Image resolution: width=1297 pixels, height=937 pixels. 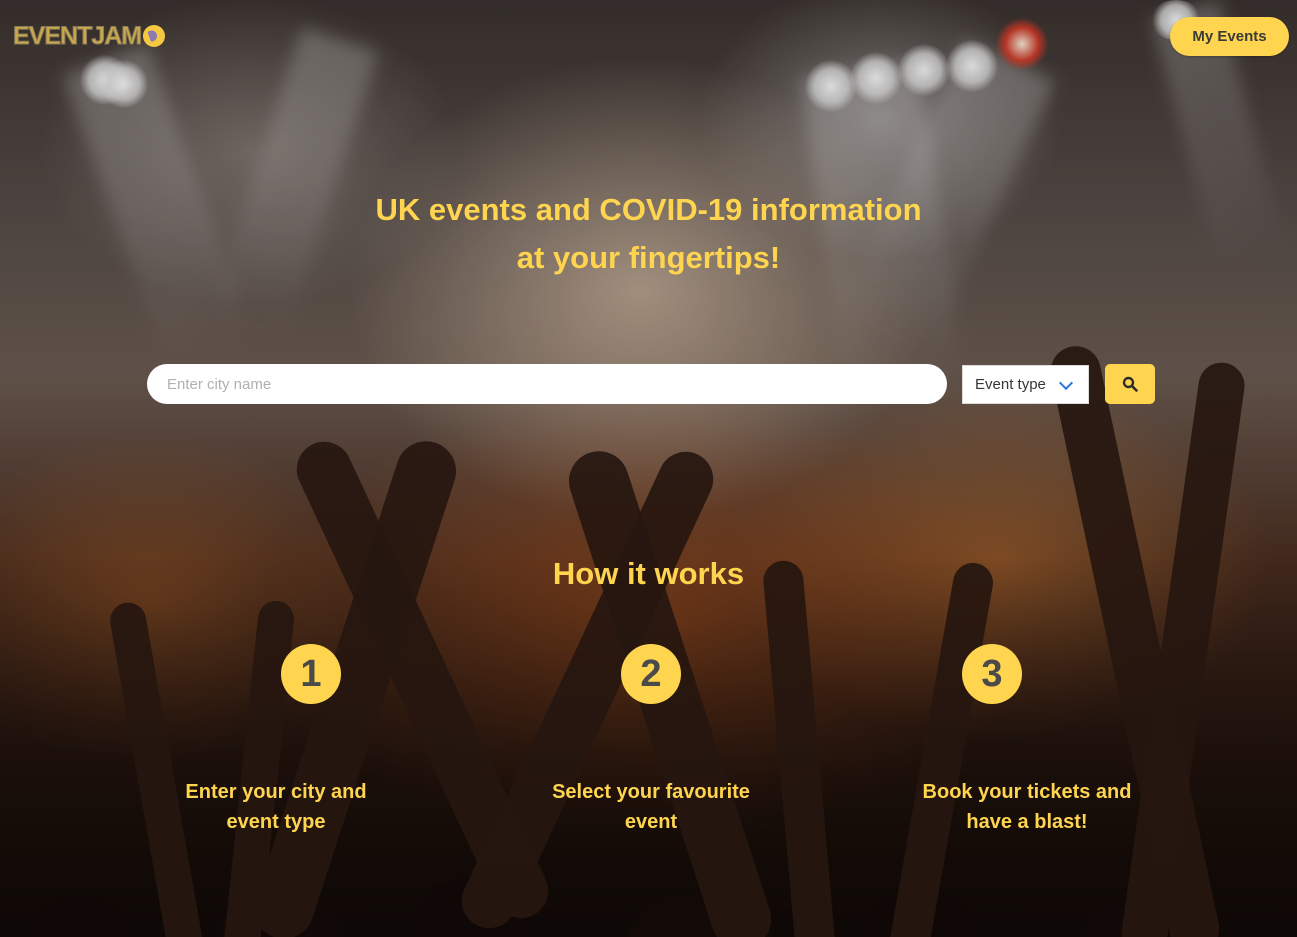 I want to click on step-1-line2: event type, so click(x=276, y=822).